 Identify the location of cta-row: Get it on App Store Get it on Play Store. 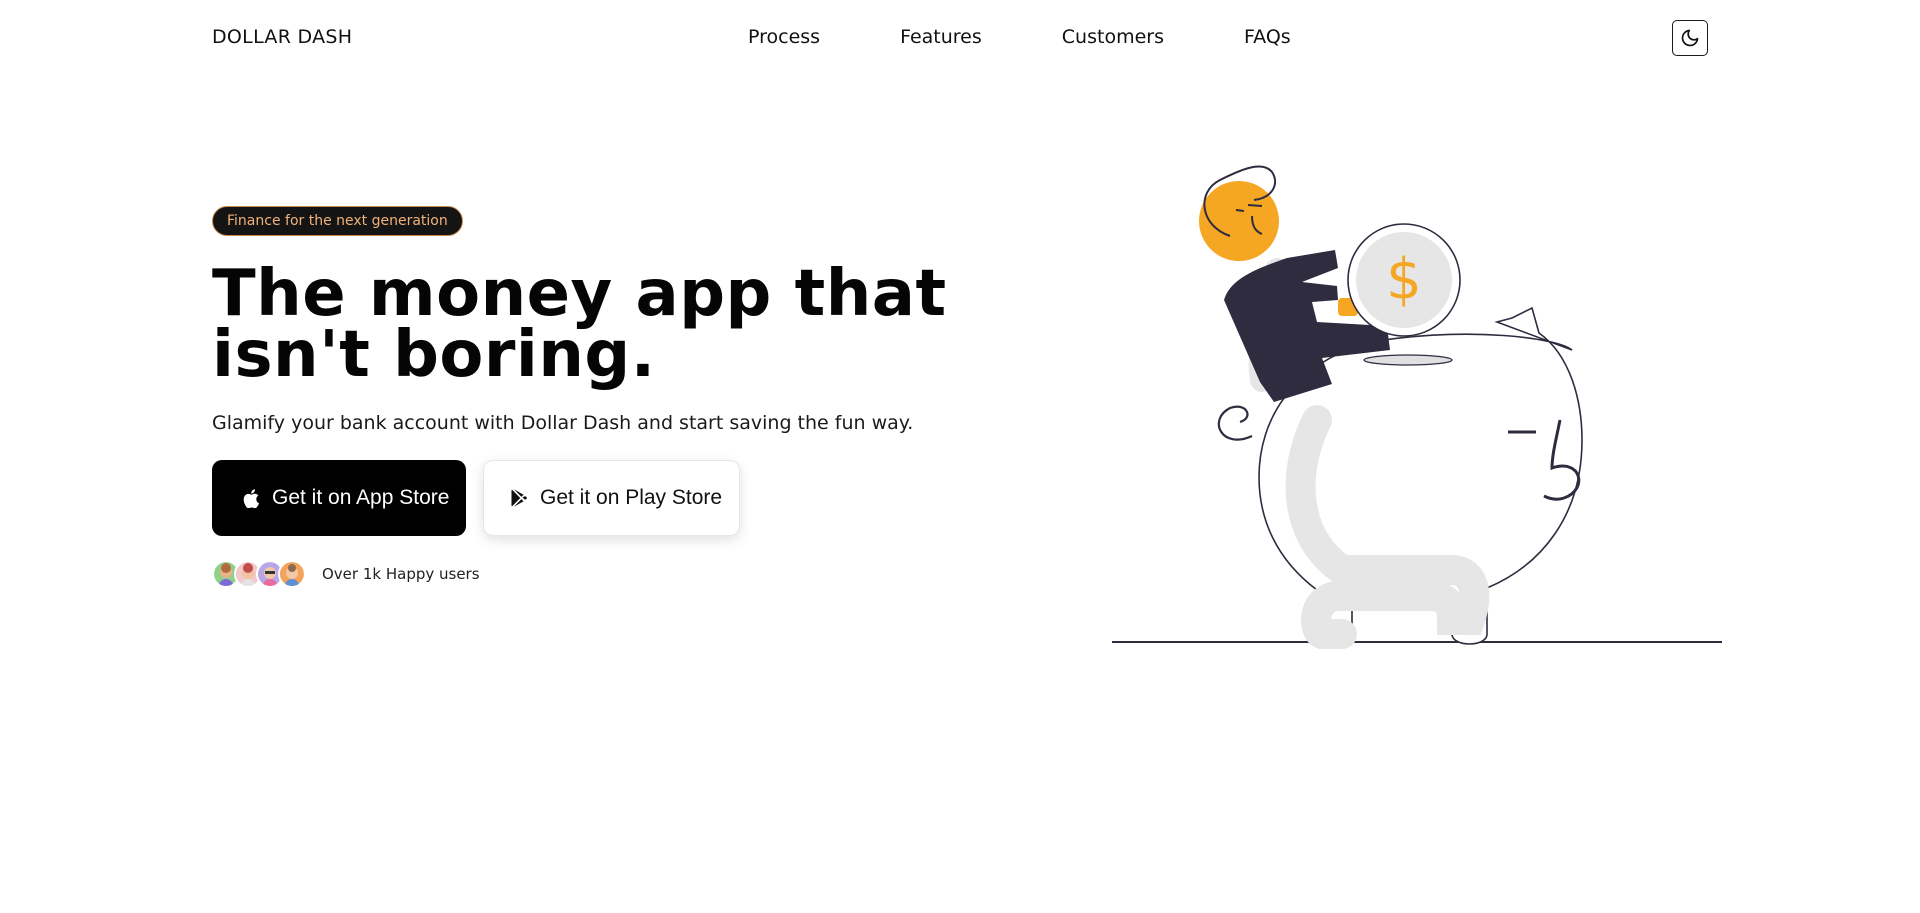
(592, 498).